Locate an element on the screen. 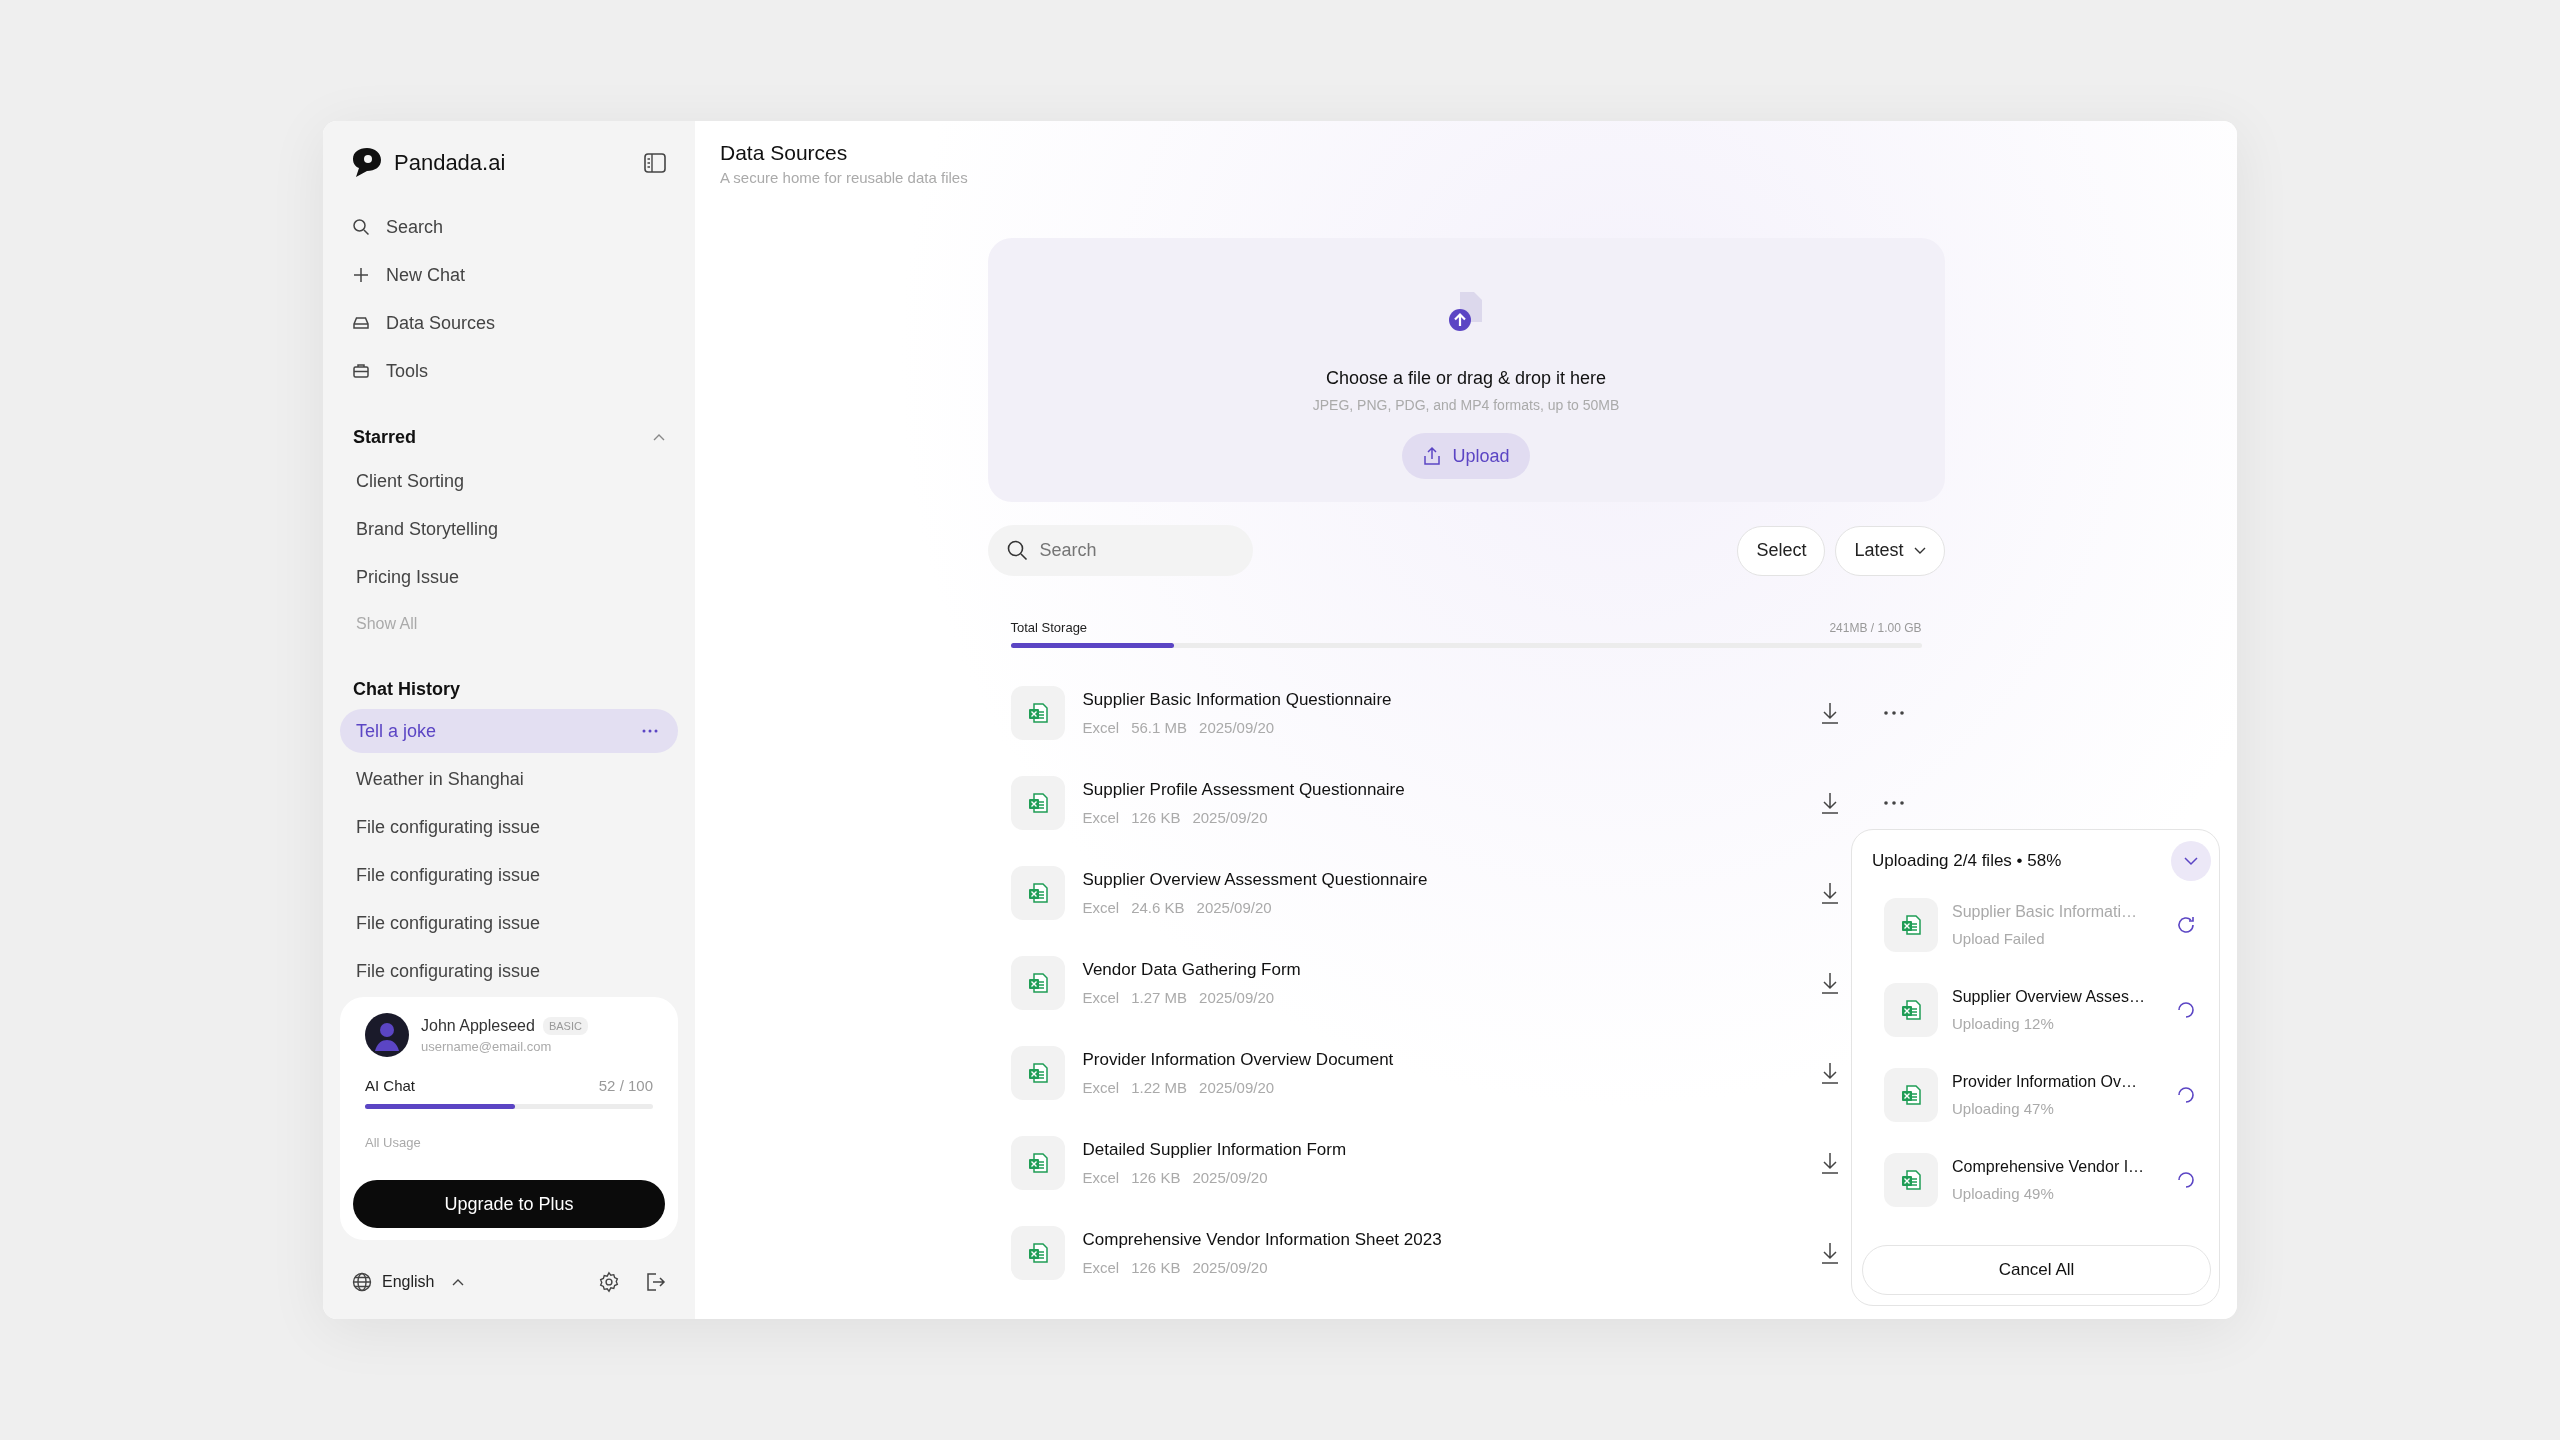  chevron-up-icon is located at coordinates (458, 1282).